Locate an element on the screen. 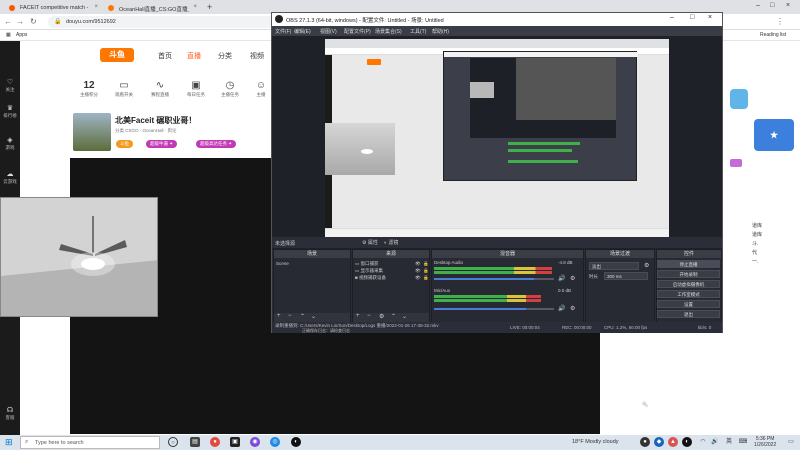 This screenshot has height=450, width=800. badge-task-1: 超级牛逼 ✦ is located at coordinates (162, 144).